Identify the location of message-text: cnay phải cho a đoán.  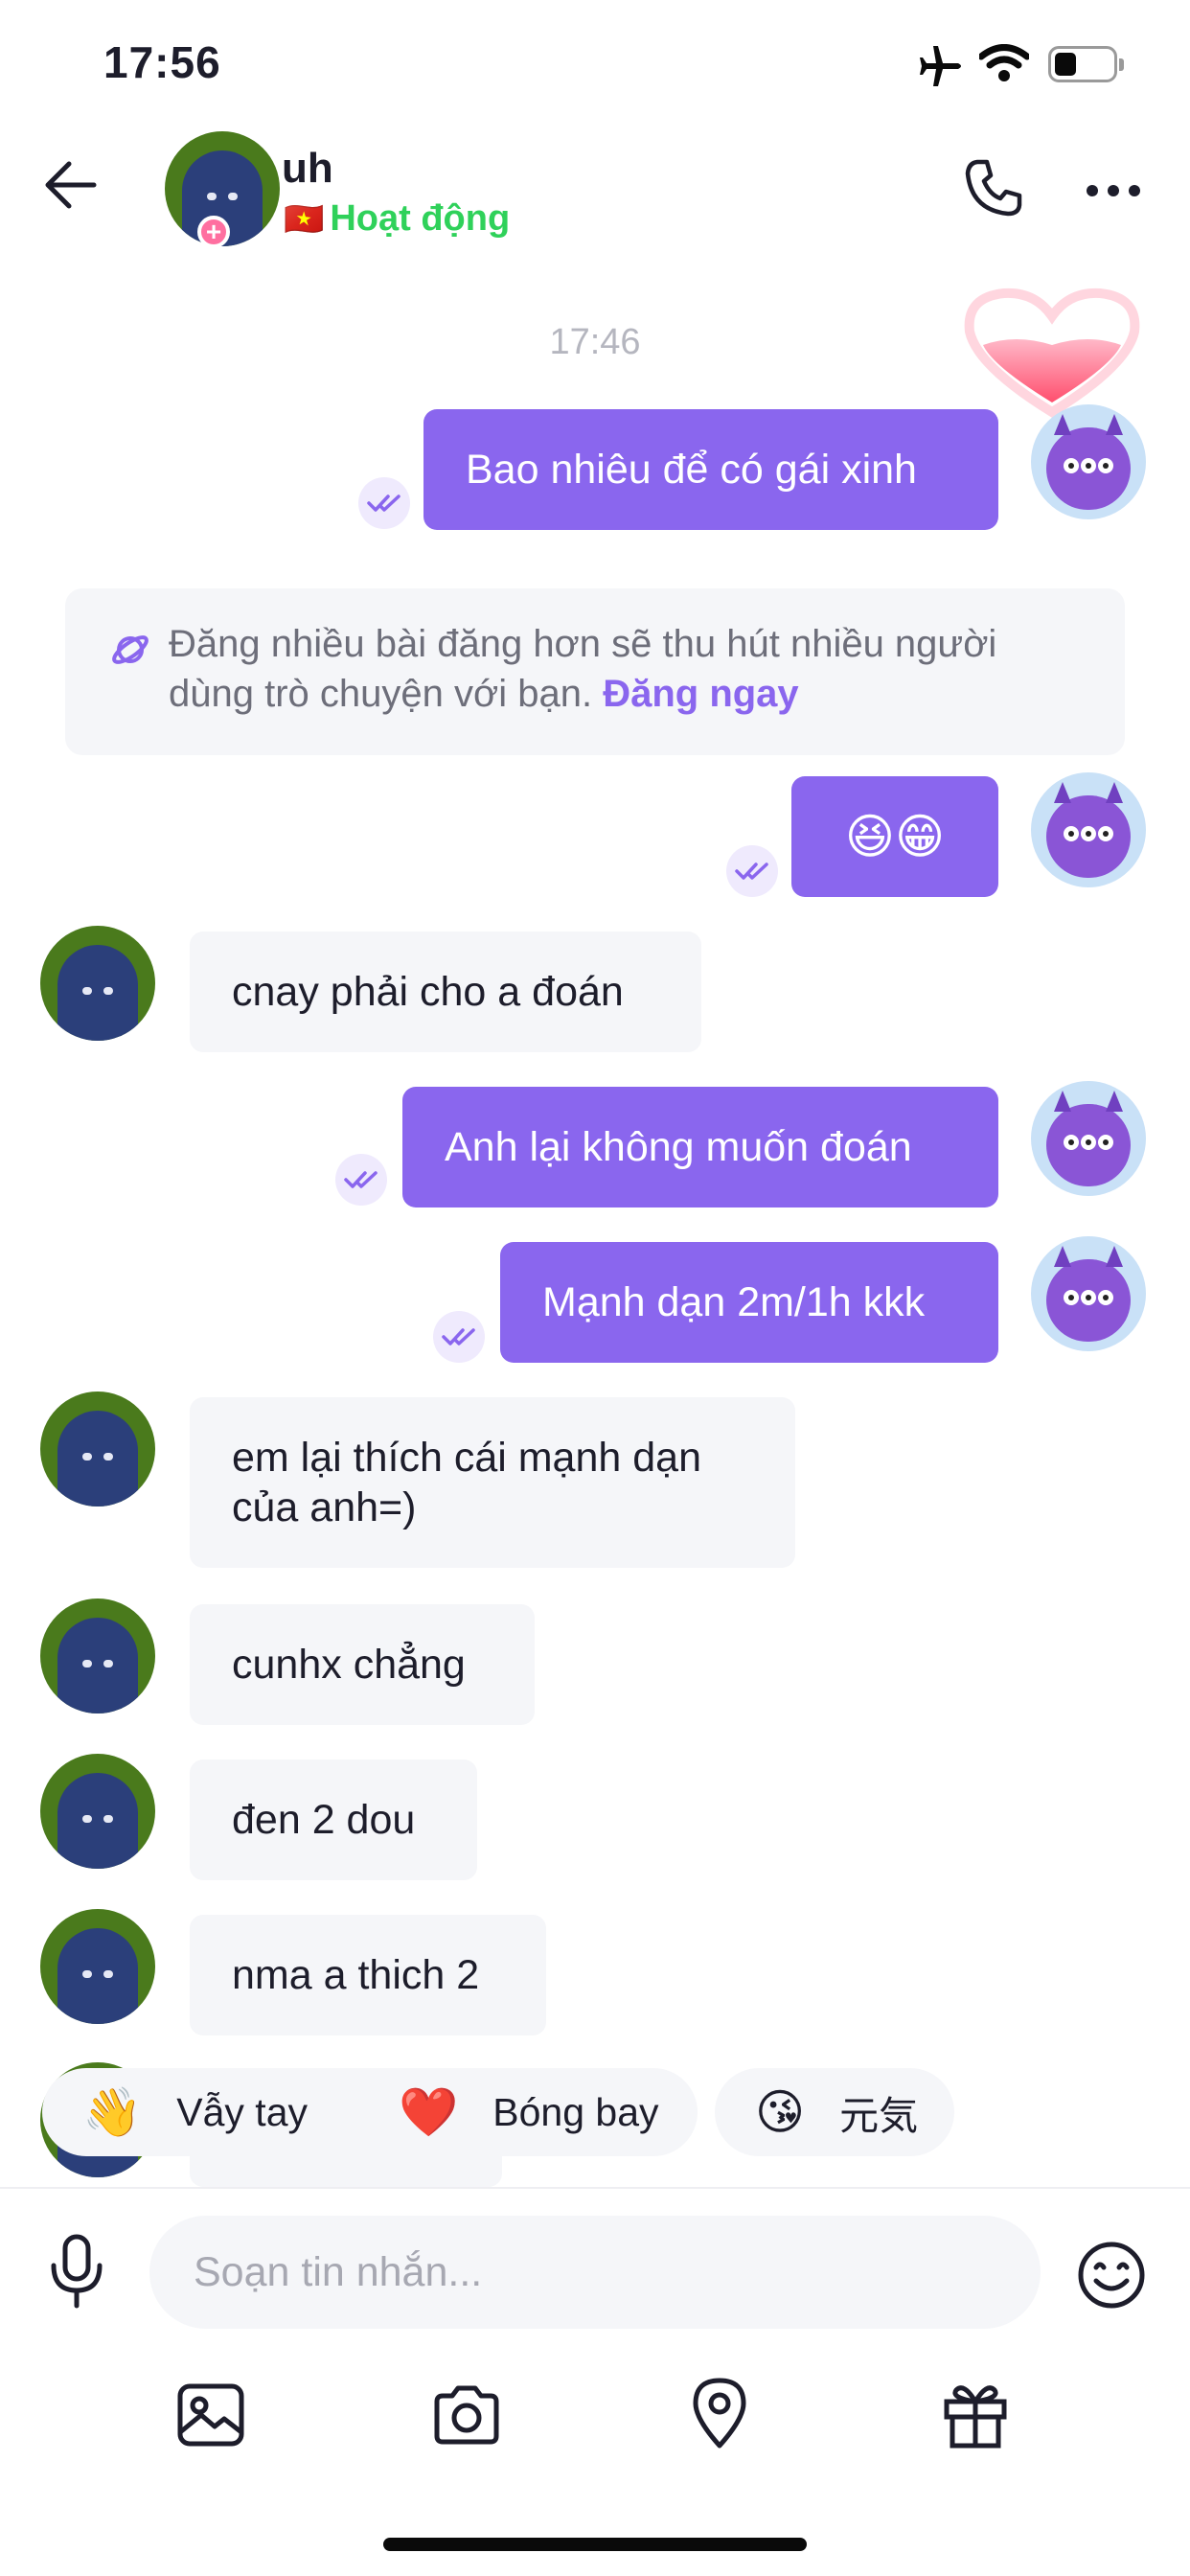
(428, 992).